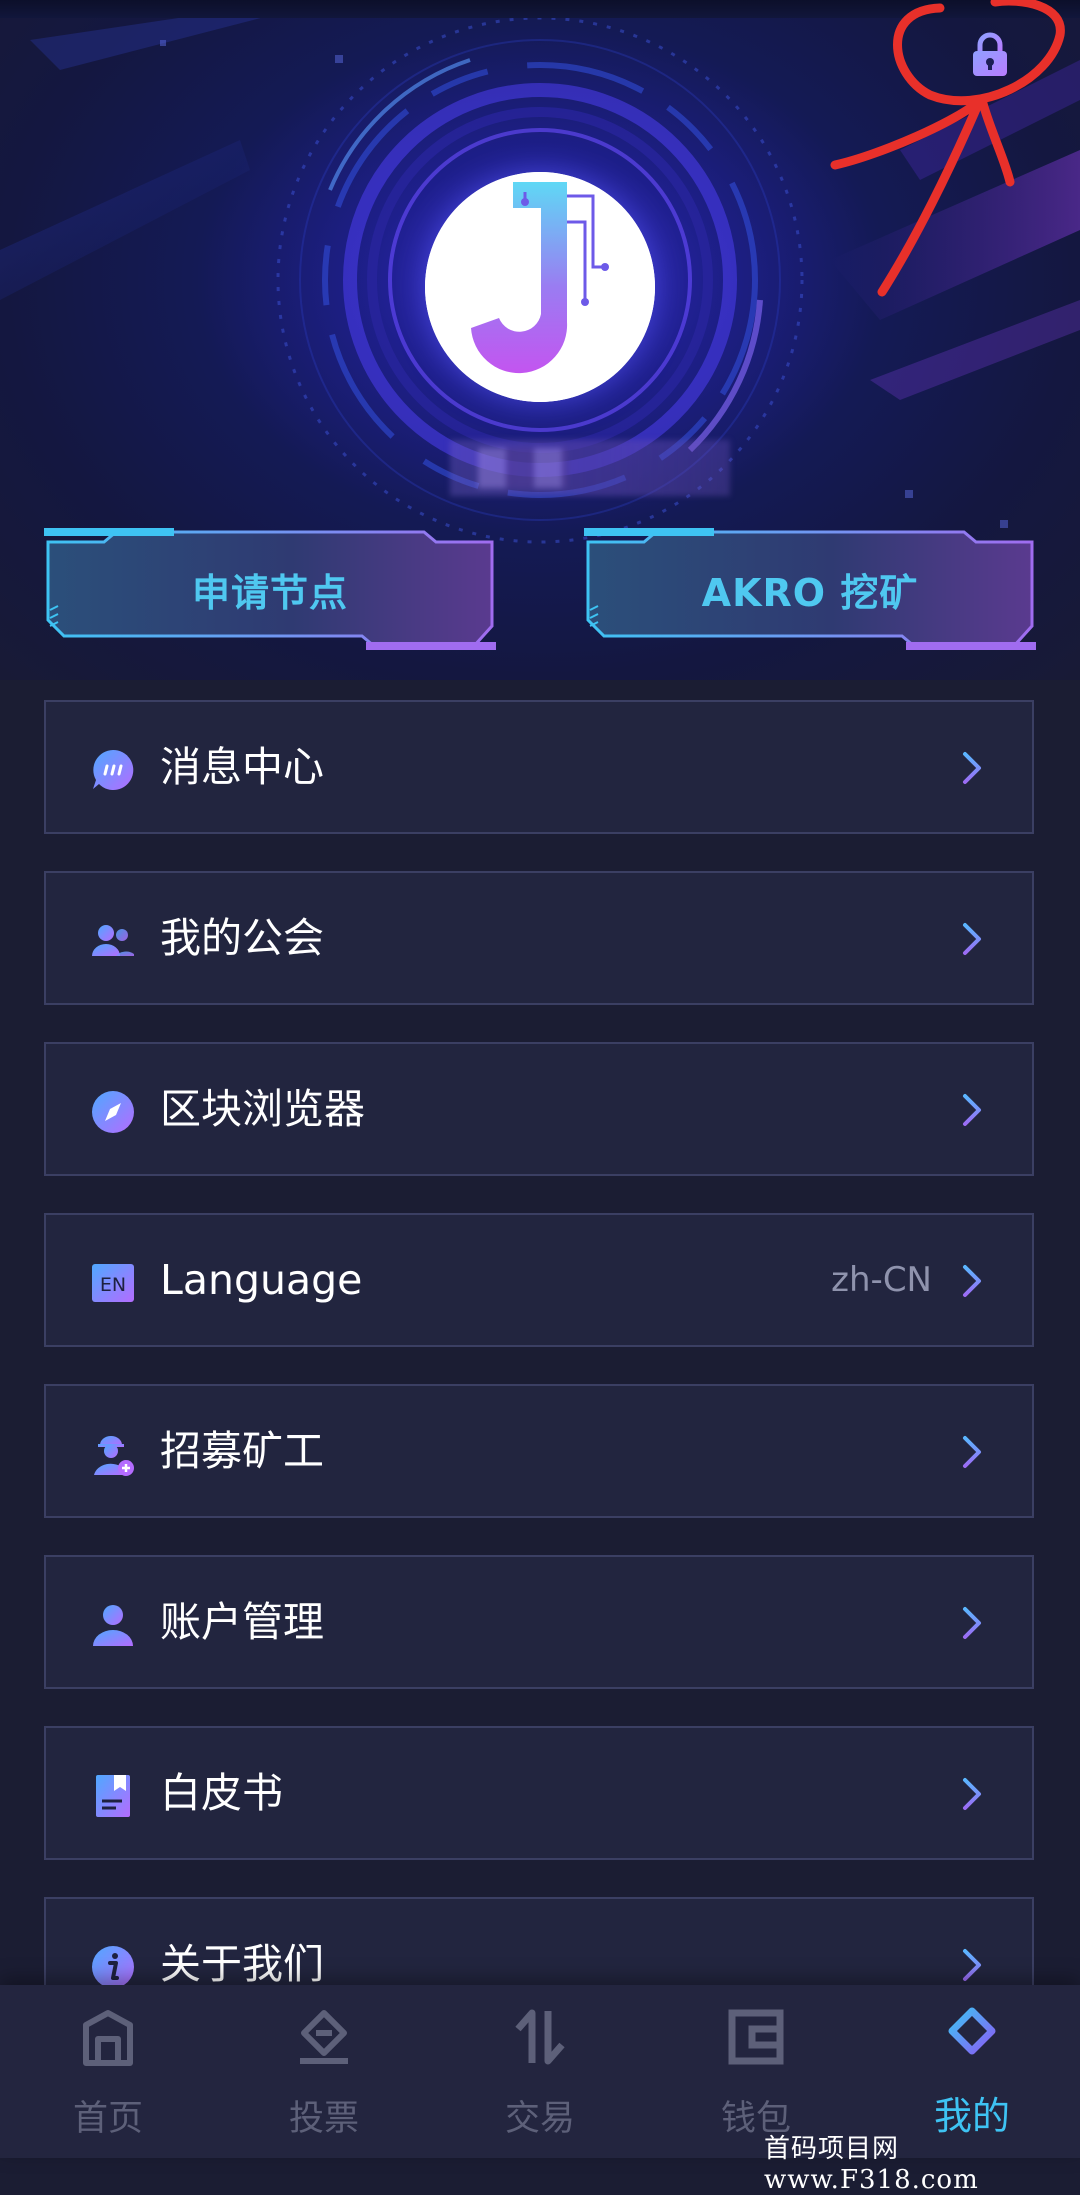 Image resolution: width=1080 pixels, height=2195 pixels. I want to click on home-icon, so click(108, 2038).